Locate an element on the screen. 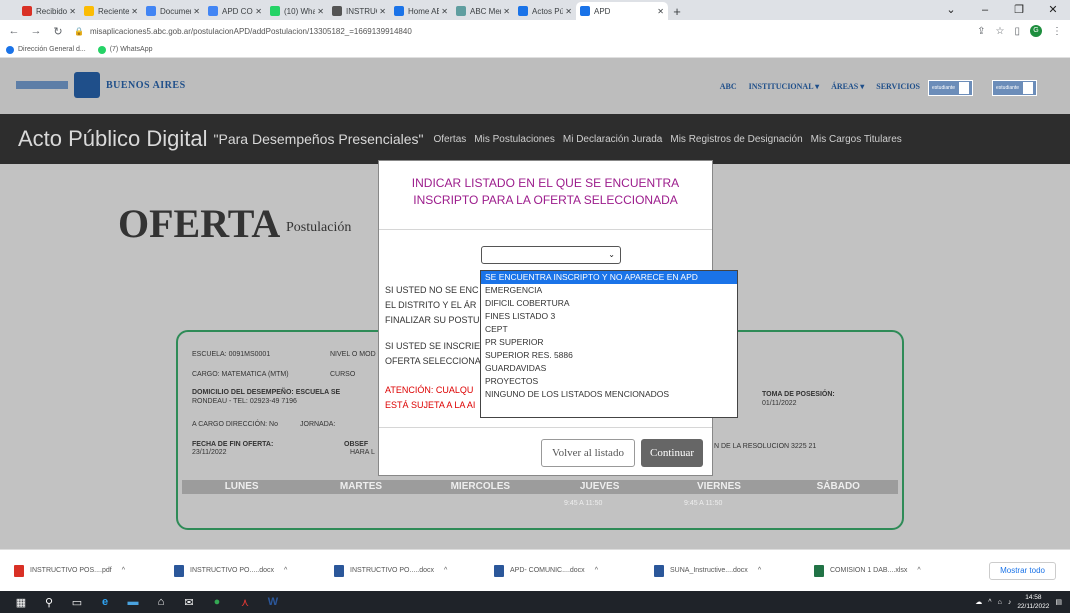  option-guardavidas: GUARDAVIDAS is located at coordinates (609, 368).